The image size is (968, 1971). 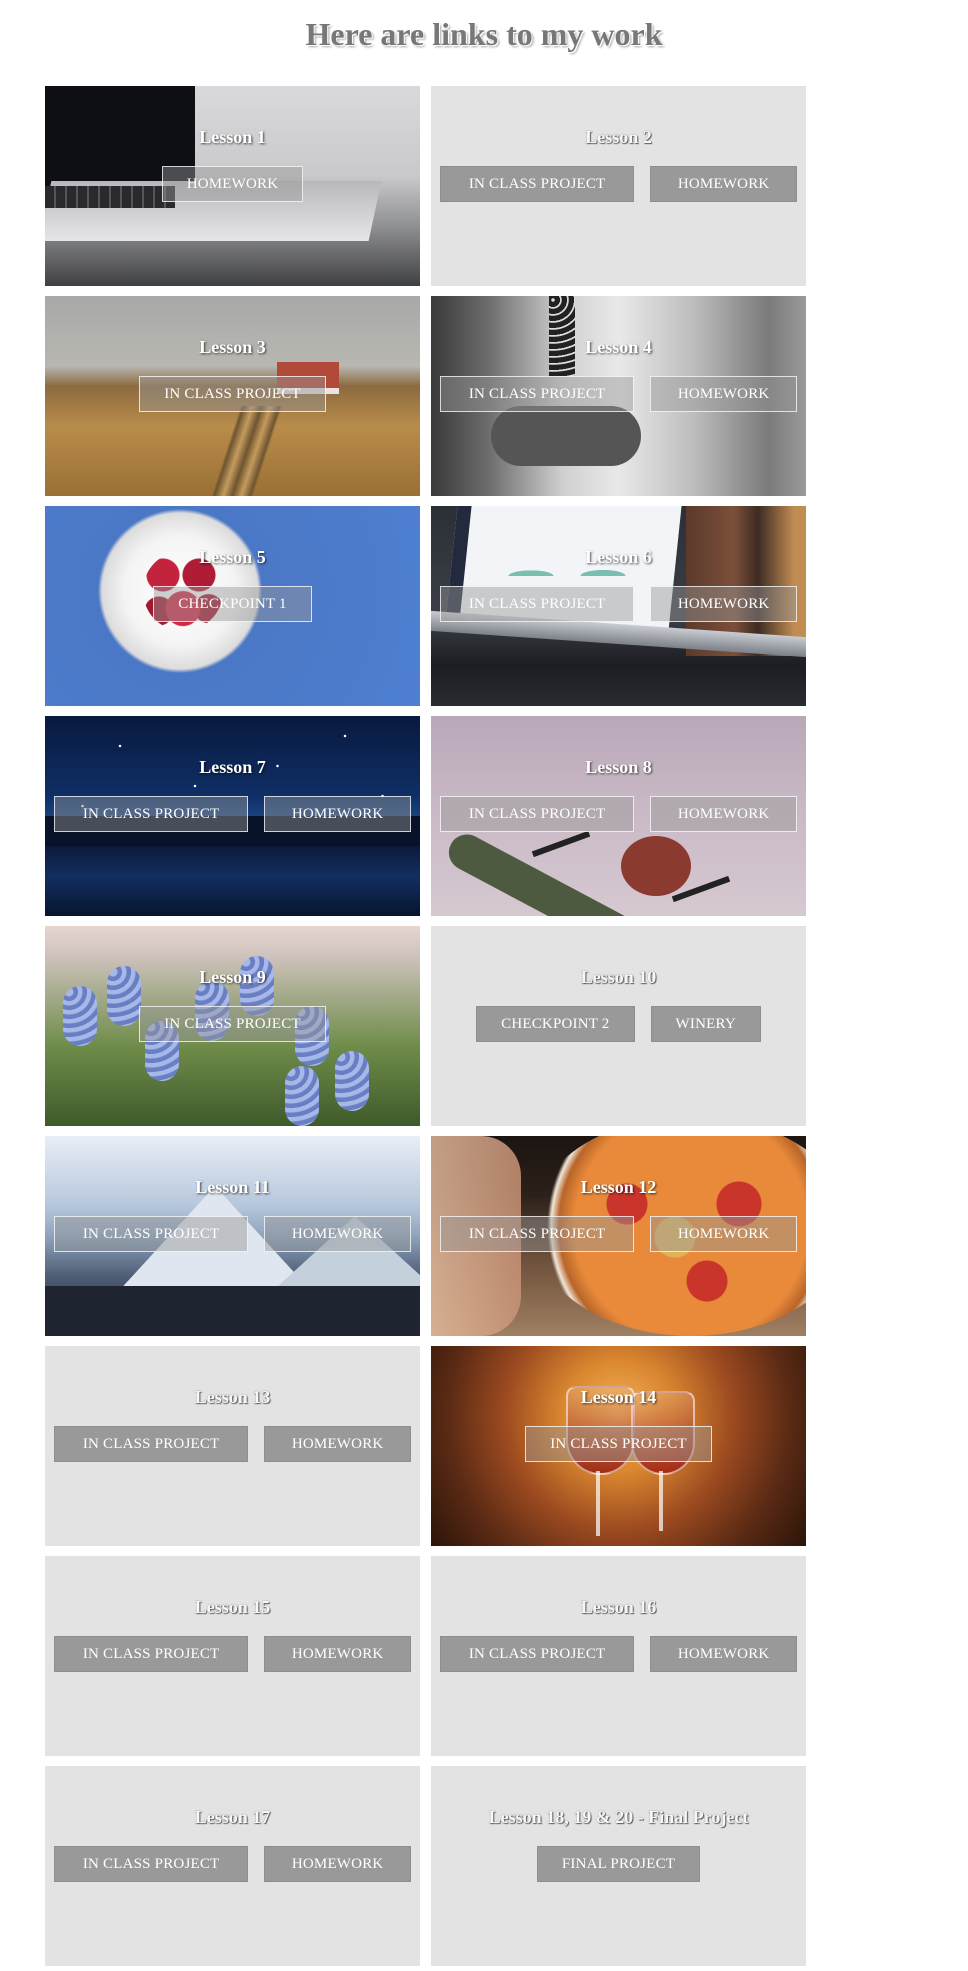 I want to click on lesson-card-4: Lesson 4 IN CLASS PROJECT HOMEWORK, so click(x=618, y=396).